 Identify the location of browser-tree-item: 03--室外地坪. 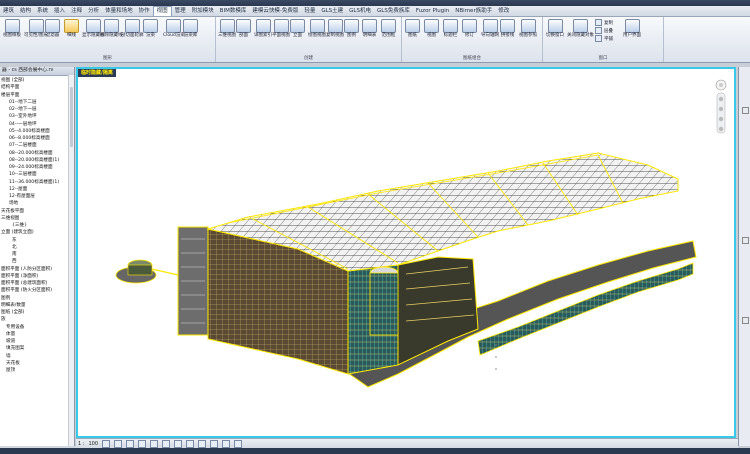
(37, 116).